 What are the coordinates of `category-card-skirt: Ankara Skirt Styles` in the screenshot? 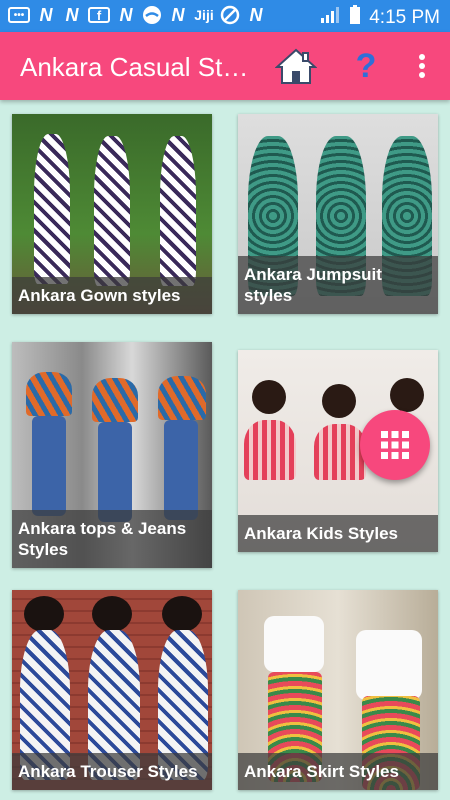 It's located at (338, 690).